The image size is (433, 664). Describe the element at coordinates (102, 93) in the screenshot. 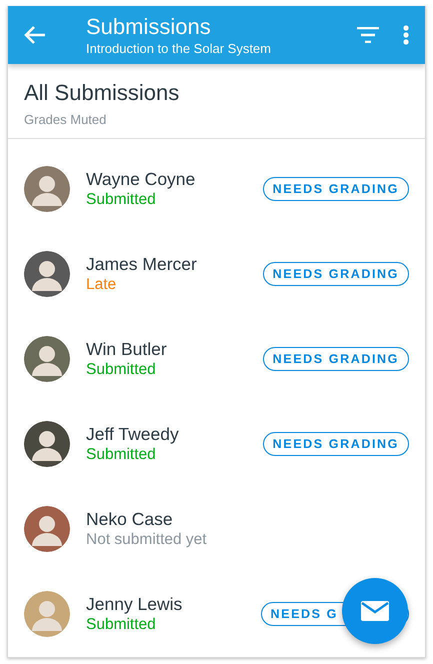

I see `section-title: All Submissions` at that location.